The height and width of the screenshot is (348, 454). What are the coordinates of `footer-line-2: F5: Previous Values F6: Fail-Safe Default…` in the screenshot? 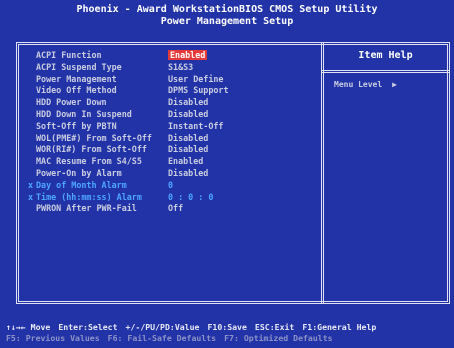 It's located at (230, 338).